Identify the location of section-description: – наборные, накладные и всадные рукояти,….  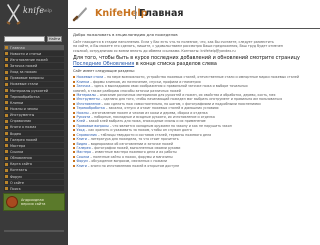
(152, 117).